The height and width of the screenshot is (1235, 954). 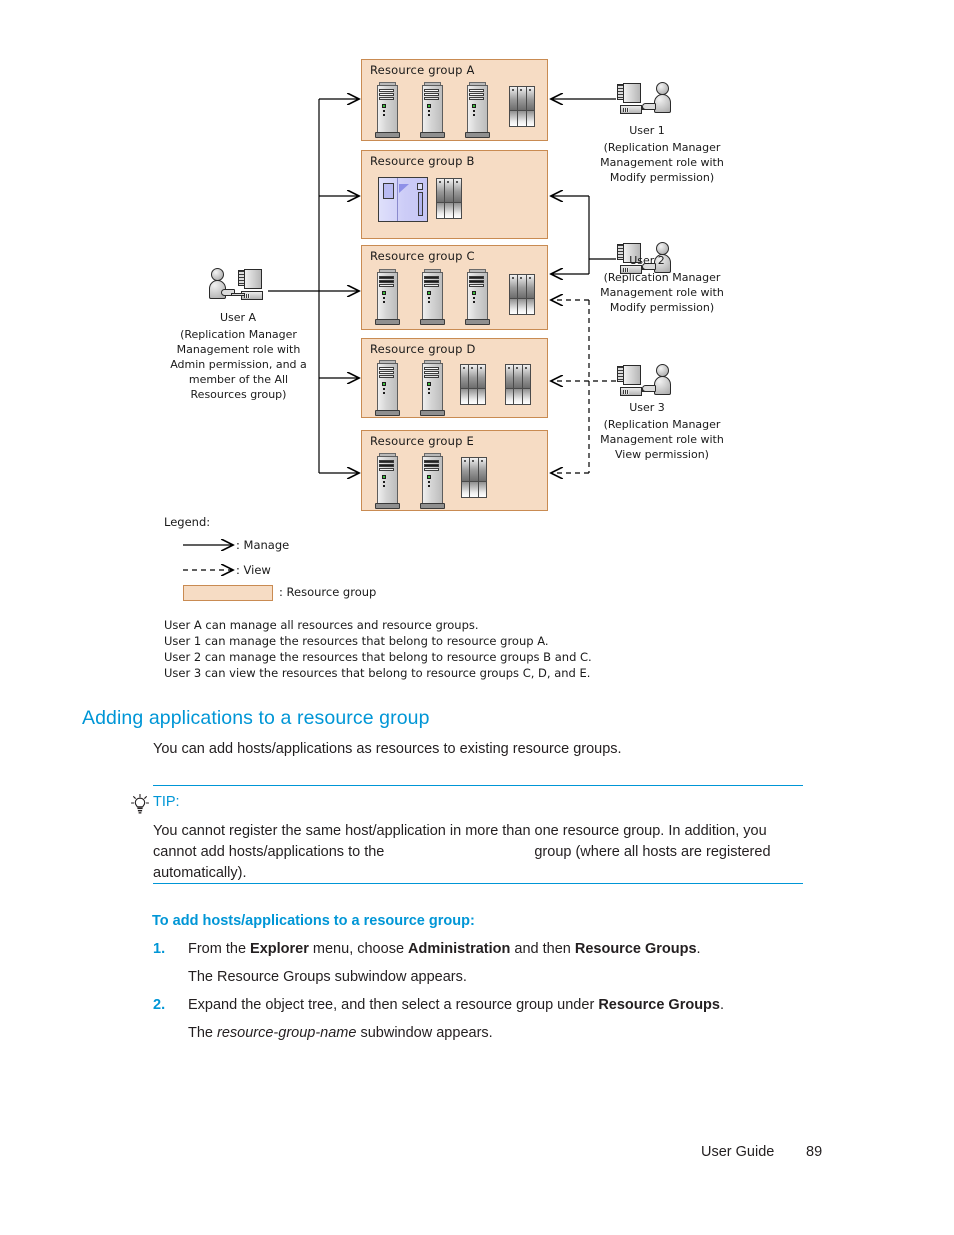 I want to click on user-1-icon, so click(x=645, y=99).